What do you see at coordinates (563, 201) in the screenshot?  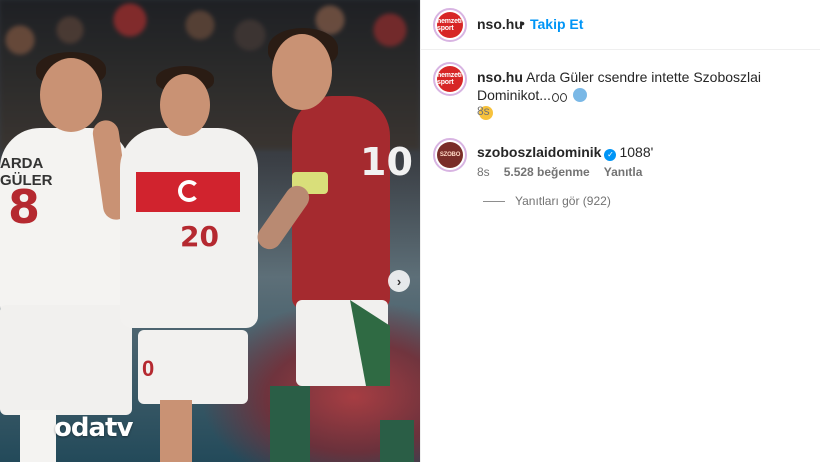 I see `view-replies-label: Yanıtları gör (922)` at bounding box center [563, 201].